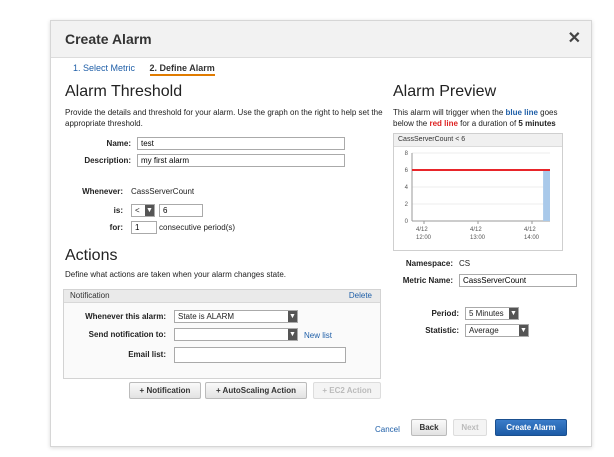  What do you see at coordinates (236, 334) in the screenshot?
I see `send-notification-select: ▼` at bounding box center [236, 334].